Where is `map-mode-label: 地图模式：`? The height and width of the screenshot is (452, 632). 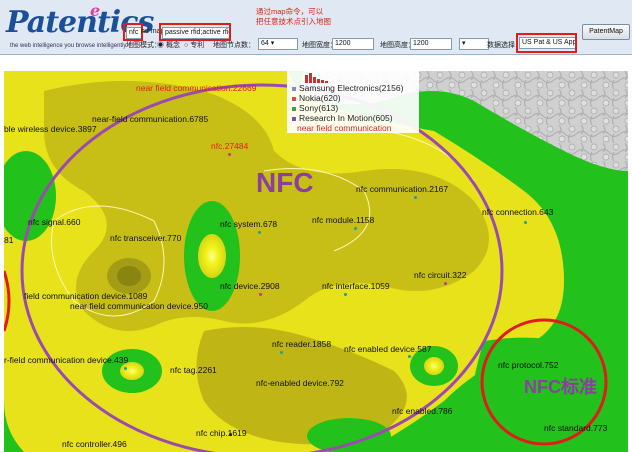 map-mode-label: 地图模式： is located at coordinates (143, 45).